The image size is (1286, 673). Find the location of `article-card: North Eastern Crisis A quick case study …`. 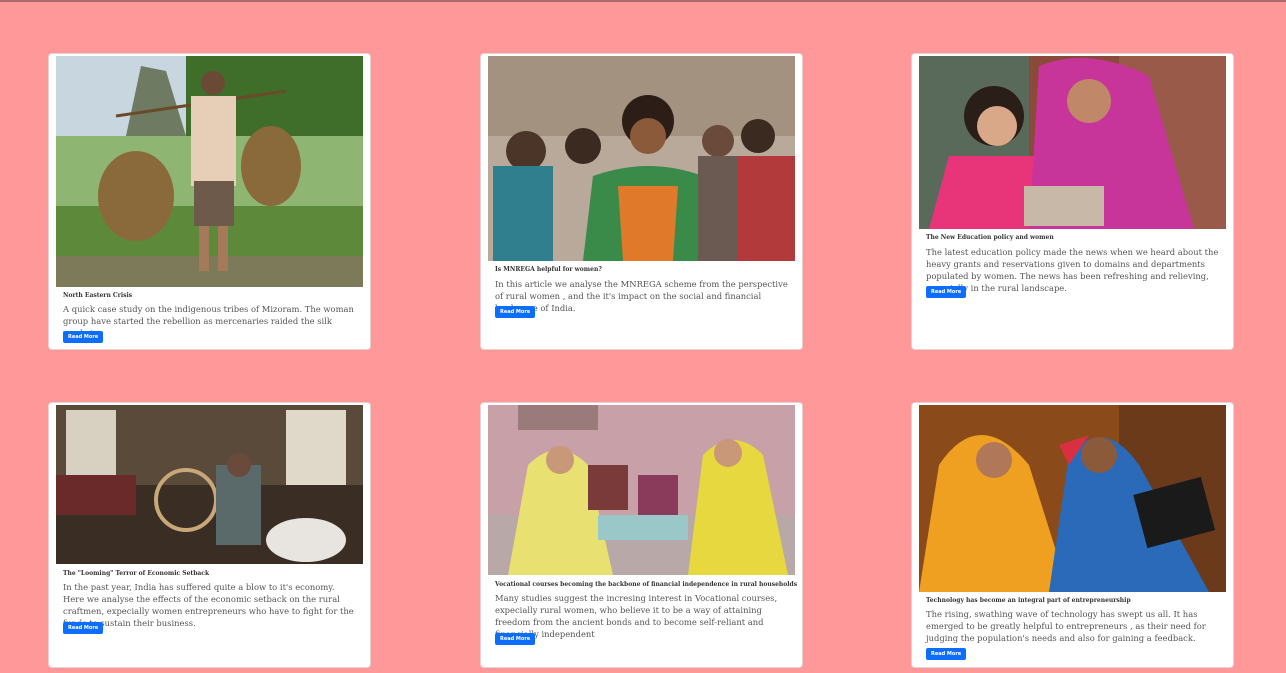

article-card: North Eastern Crisis A quick case study … is located at coordinates (209, 201).